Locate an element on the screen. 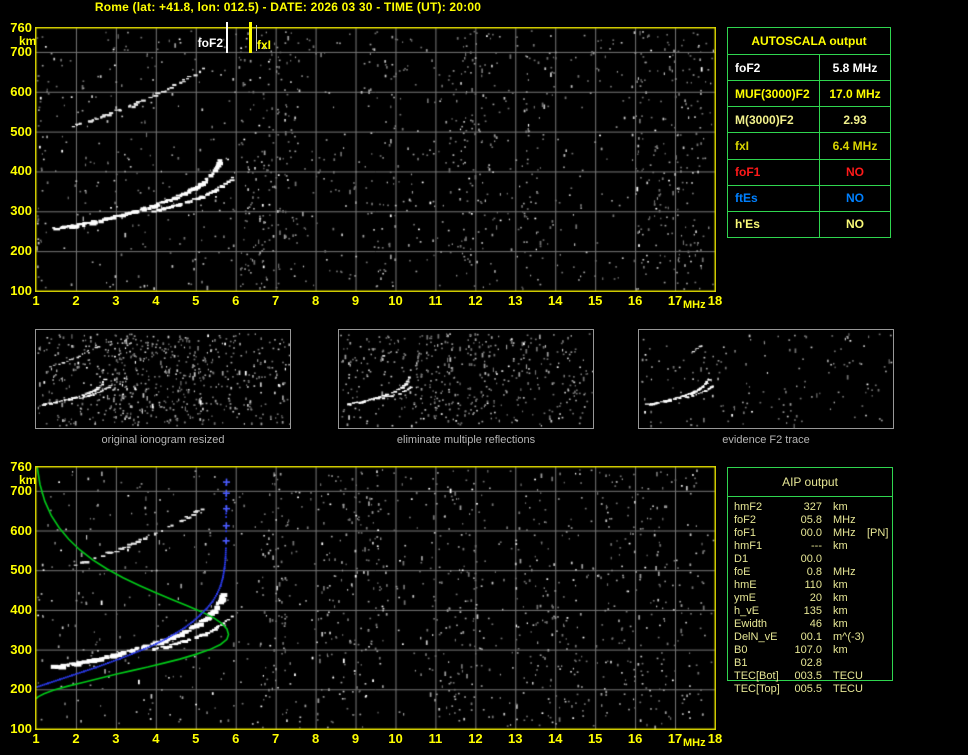  x-tick-label: 7 is located at coordinates (276, 300).